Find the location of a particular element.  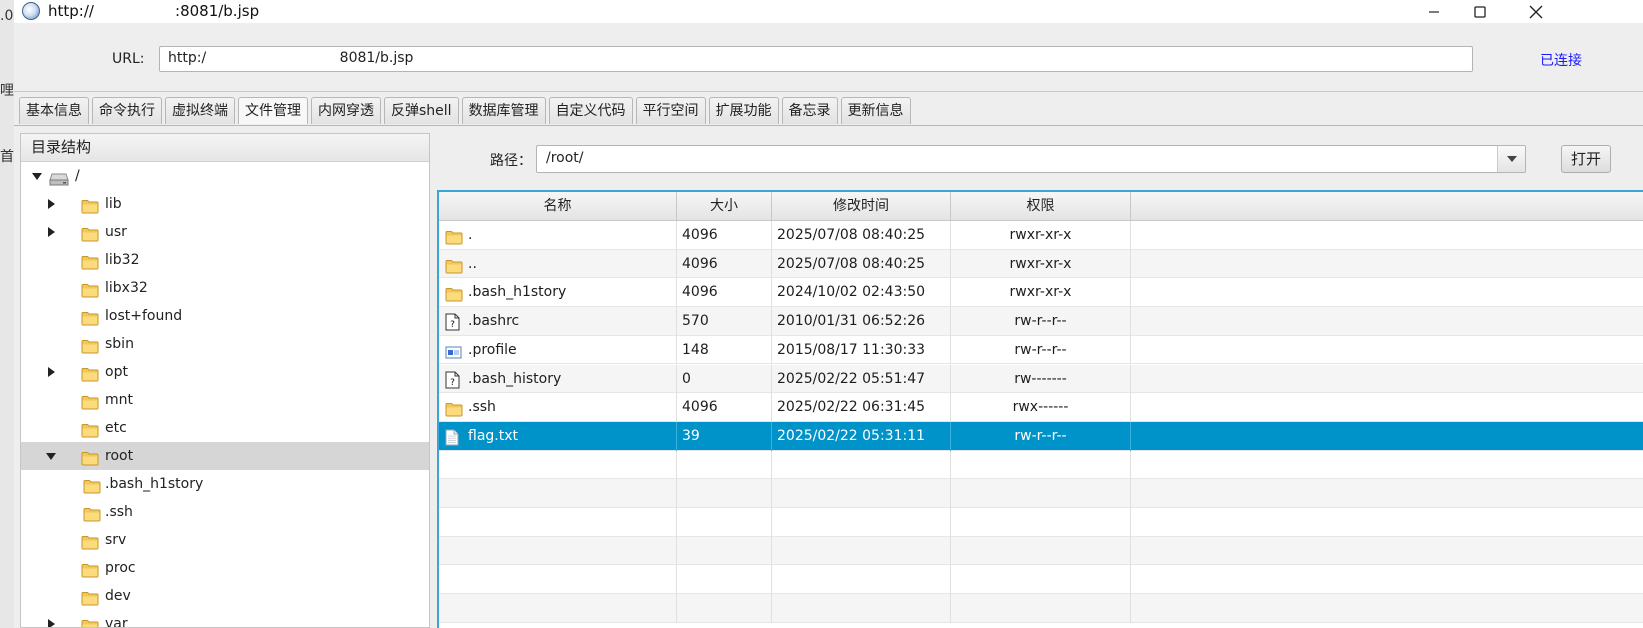

tree-header: 目录结构 is located at coordinates (225, 148).